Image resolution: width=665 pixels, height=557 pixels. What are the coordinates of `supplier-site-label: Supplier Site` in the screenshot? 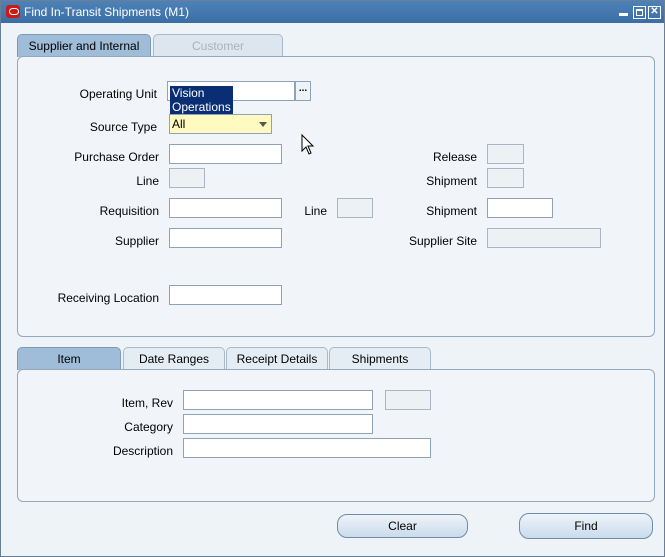 It's located at (442, 241).